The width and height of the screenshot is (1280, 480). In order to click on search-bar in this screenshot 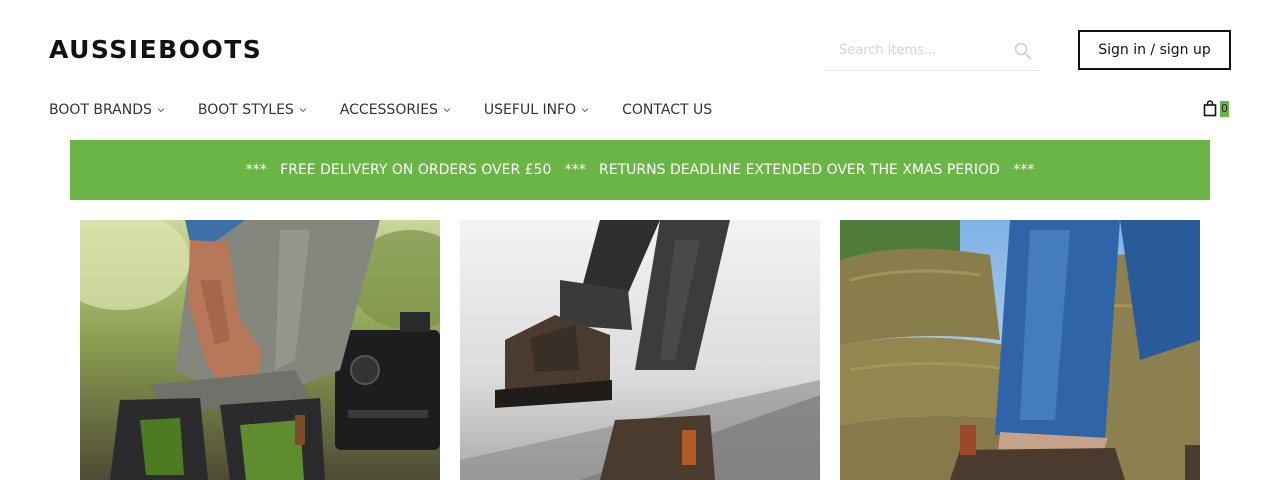, I will do `click(931, 50)`.